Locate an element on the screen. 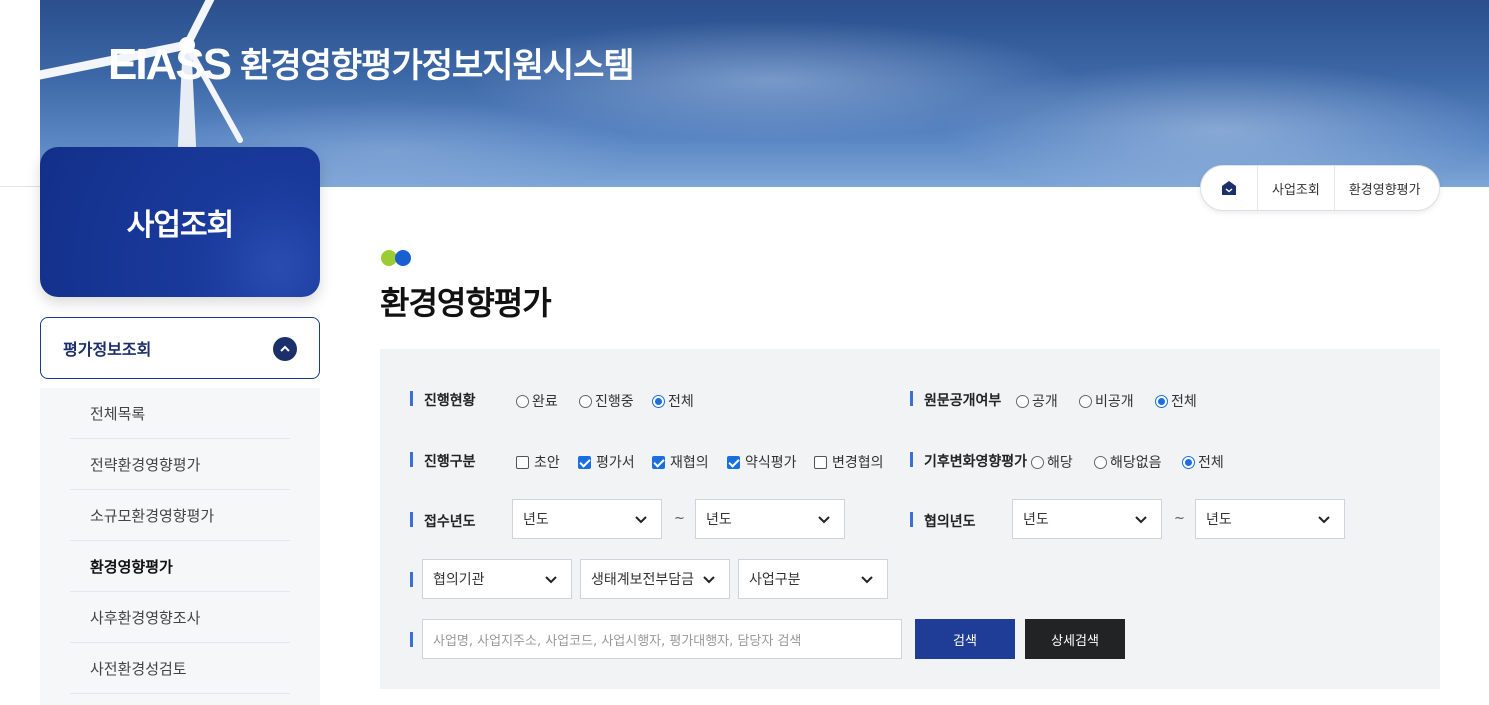  sidebar-group-label: 평가정보조회 is located at coordinates (107, 349).